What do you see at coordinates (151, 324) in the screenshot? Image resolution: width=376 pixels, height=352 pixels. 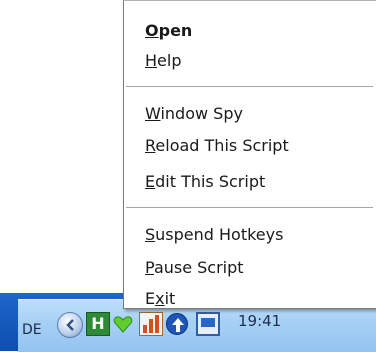 I see `meter-icon` at bounding box center [151, 324].